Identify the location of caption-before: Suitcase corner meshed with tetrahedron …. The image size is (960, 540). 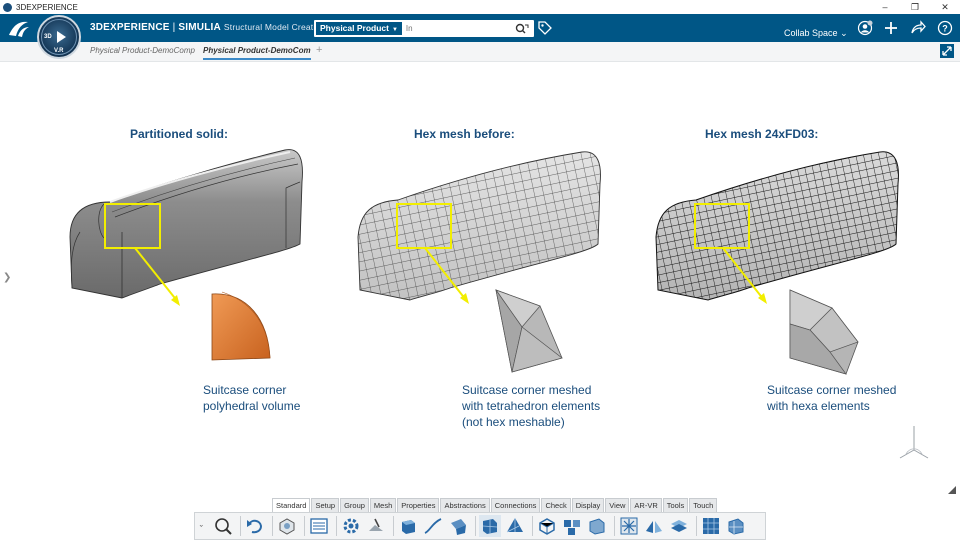
(531, 406).